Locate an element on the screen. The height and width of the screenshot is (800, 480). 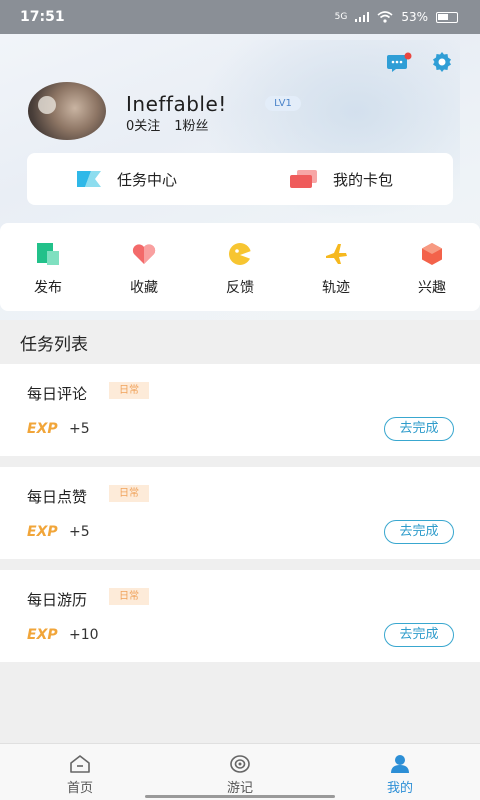
battery-percent: 53% is located at coordinates (414, 17).